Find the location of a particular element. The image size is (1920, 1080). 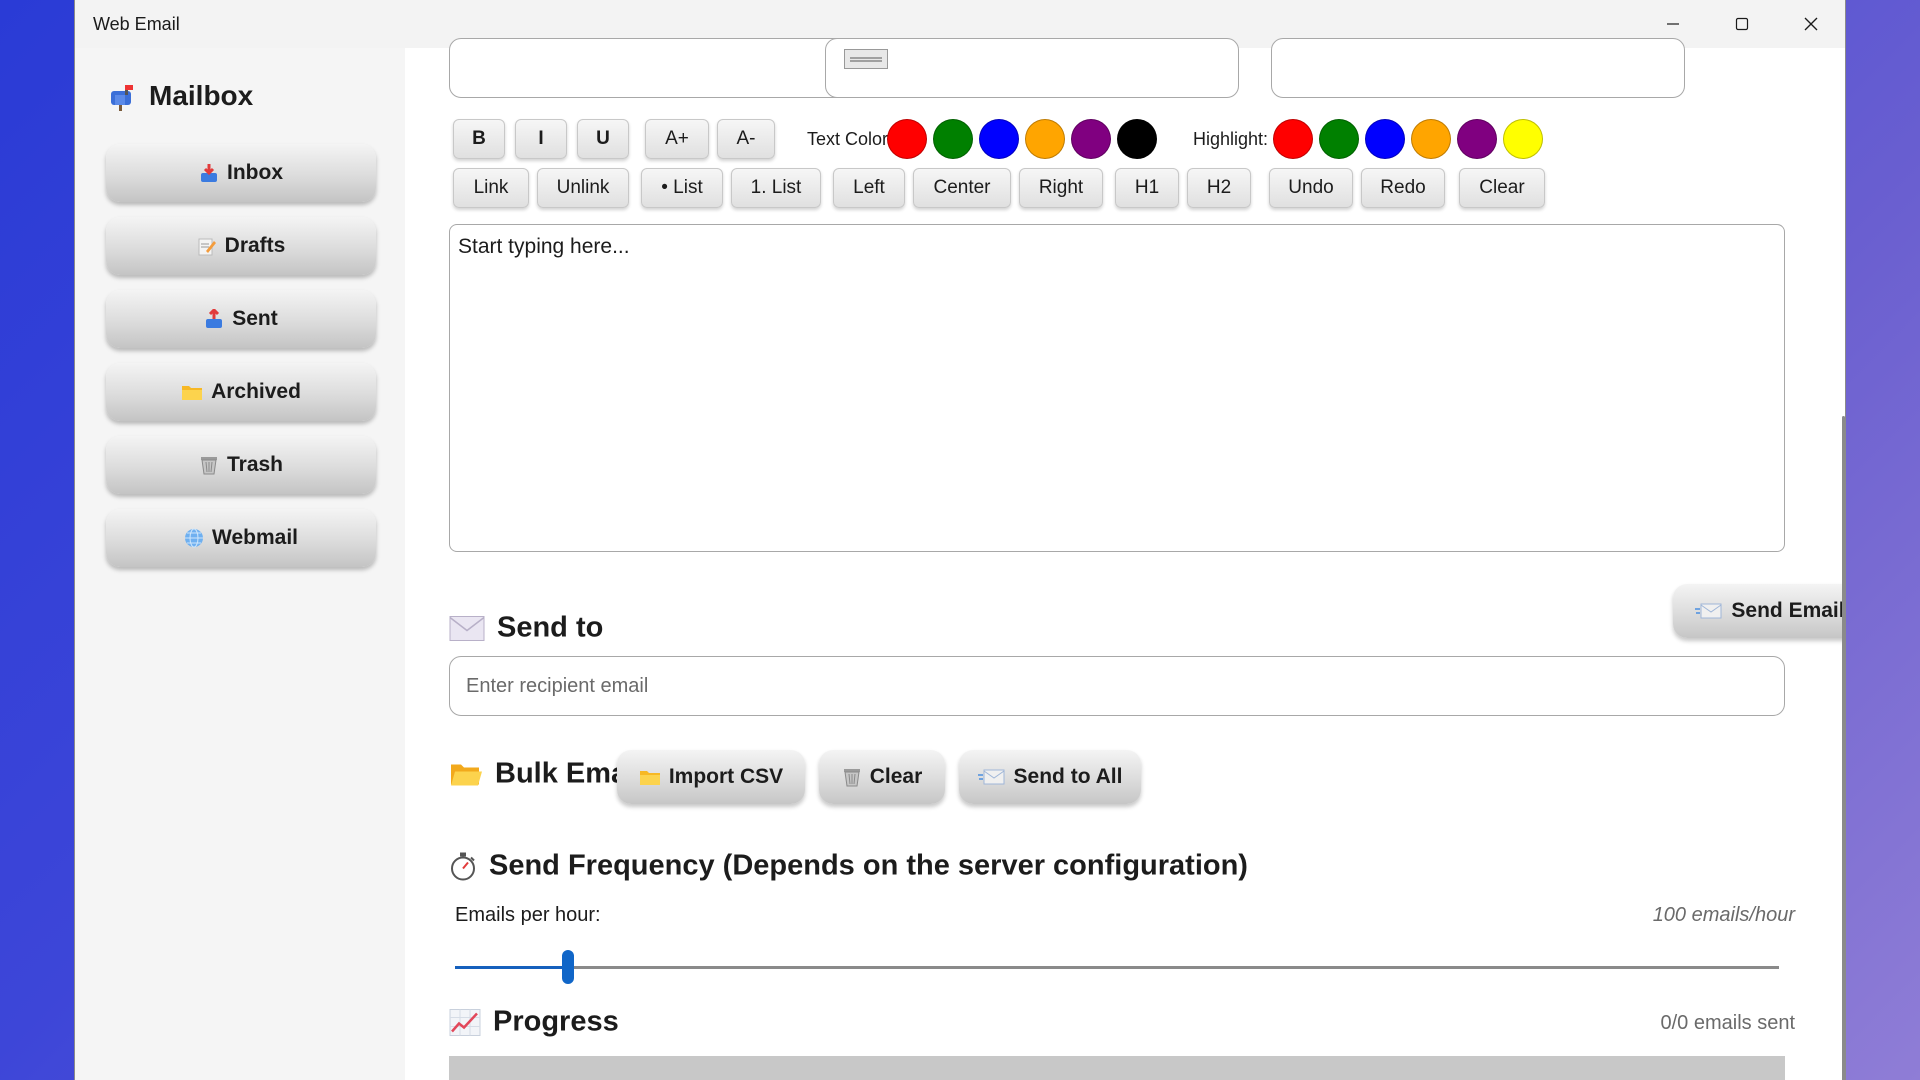

bold-button: B is located at coordinates (479, 139).